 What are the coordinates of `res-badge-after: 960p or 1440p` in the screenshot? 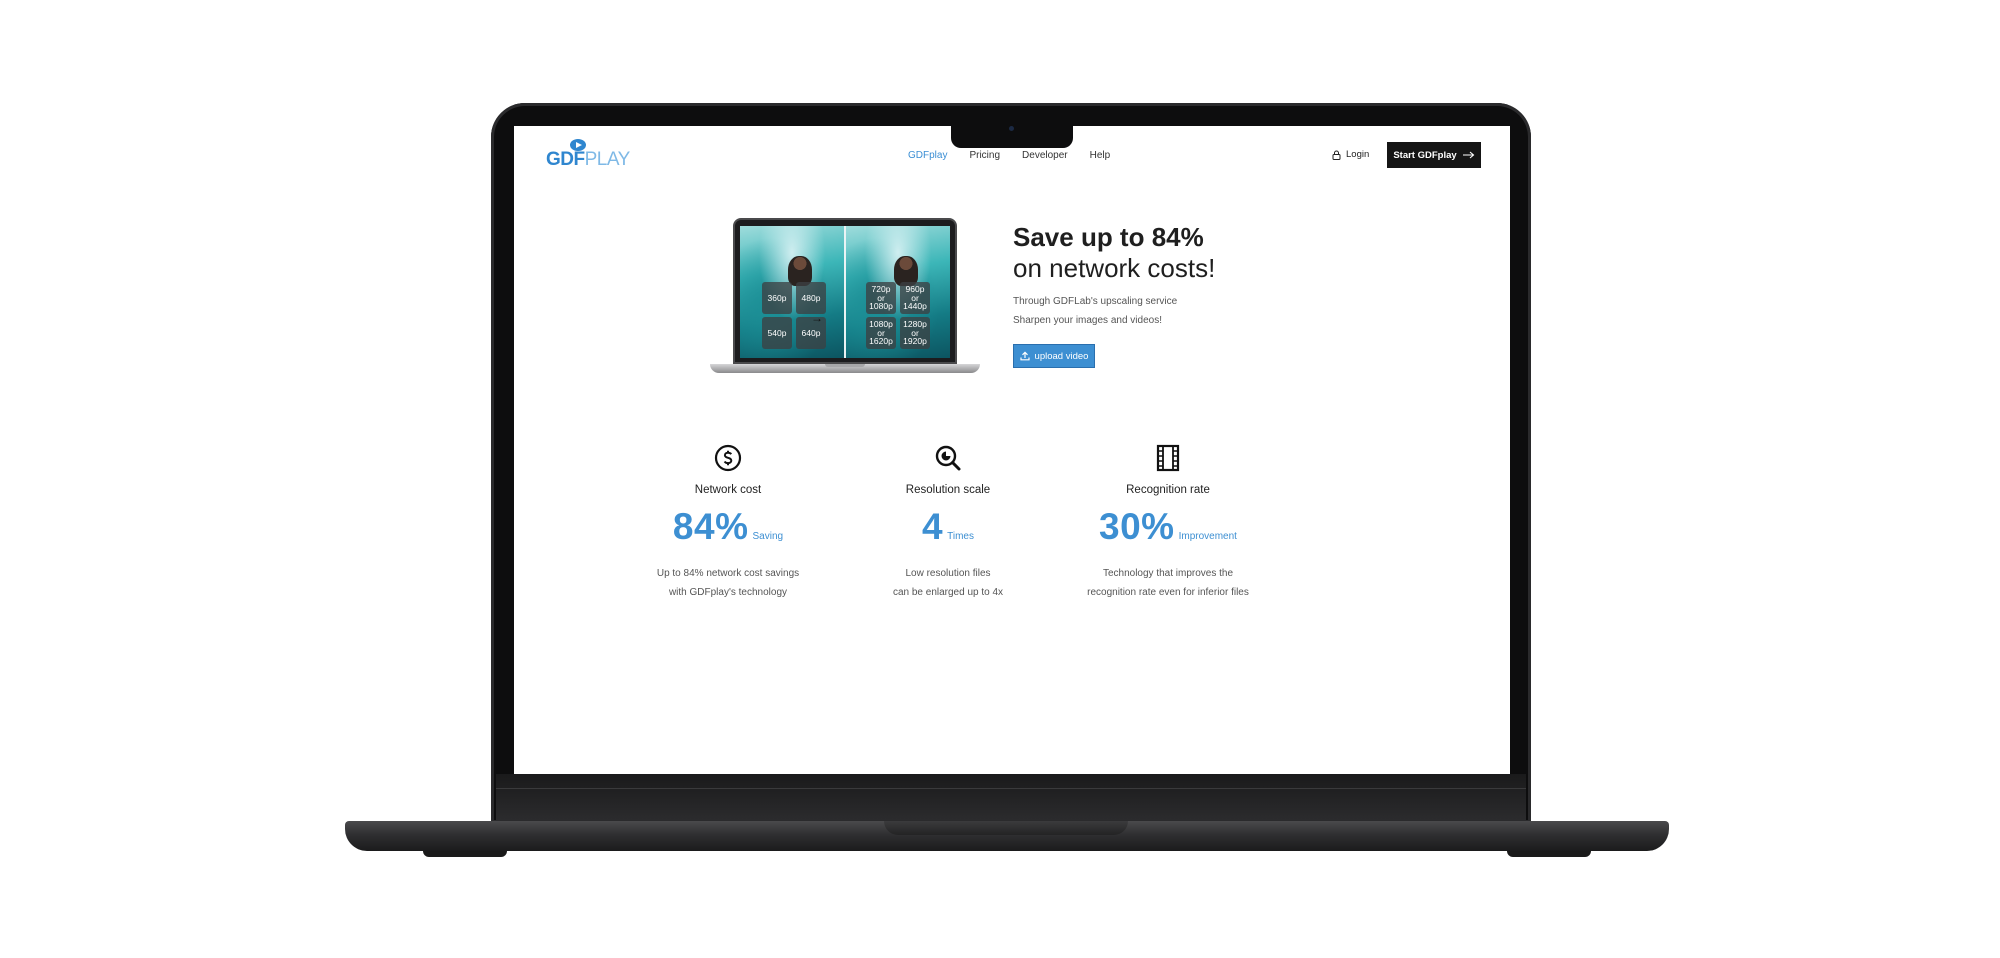 It's located at (915, 298).